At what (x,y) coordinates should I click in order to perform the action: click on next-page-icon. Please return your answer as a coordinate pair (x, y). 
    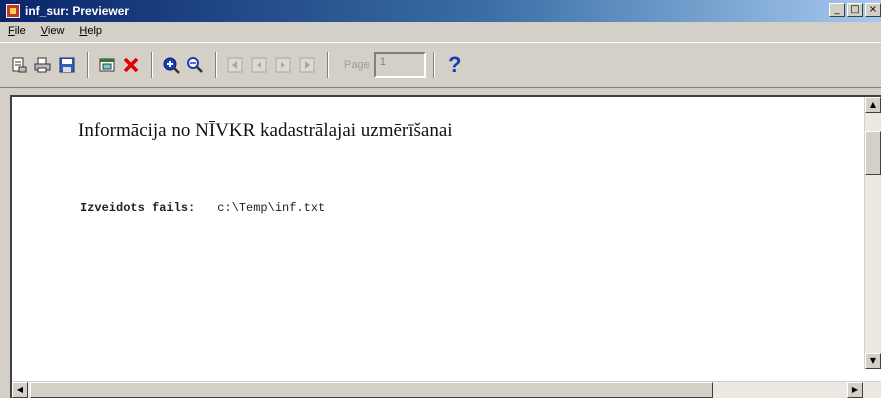
    Looking at the image, I should click on (283, 65).